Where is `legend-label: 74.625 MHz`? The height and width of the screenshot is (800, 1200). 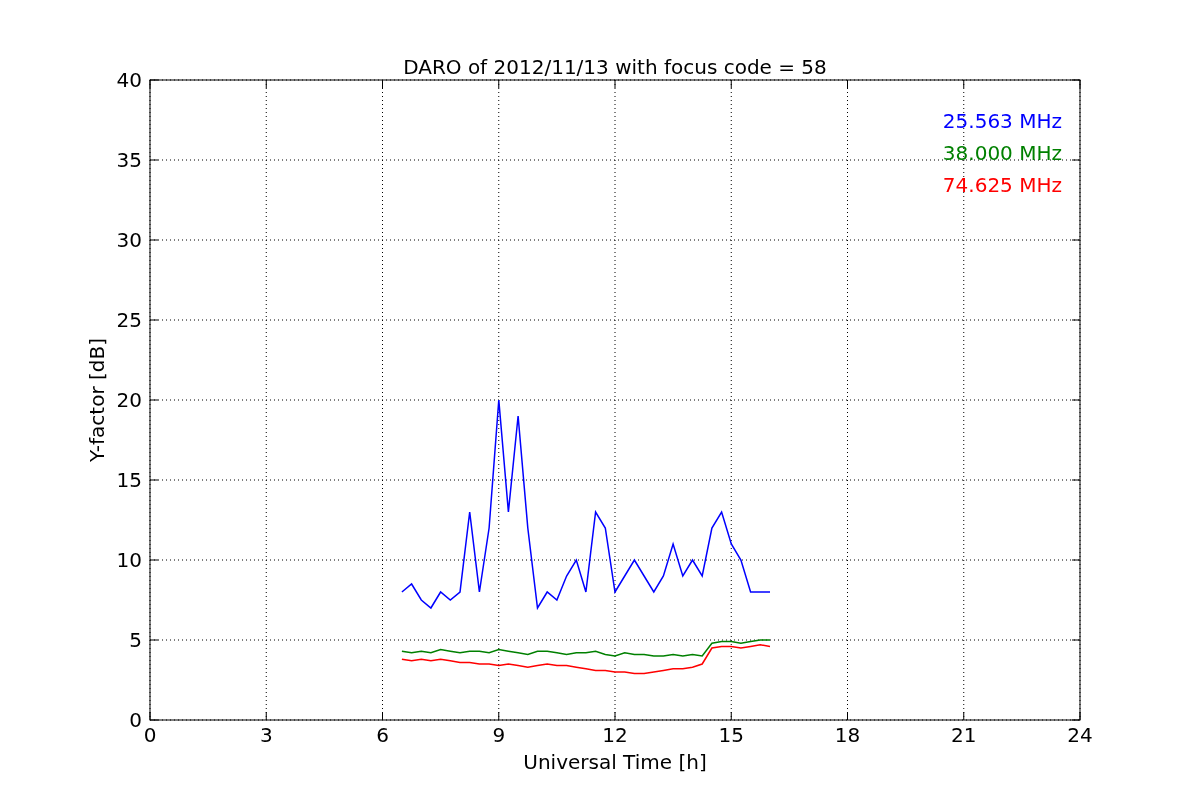
legend-label: 74.625 MHz is located at coordinates (1002, 185).